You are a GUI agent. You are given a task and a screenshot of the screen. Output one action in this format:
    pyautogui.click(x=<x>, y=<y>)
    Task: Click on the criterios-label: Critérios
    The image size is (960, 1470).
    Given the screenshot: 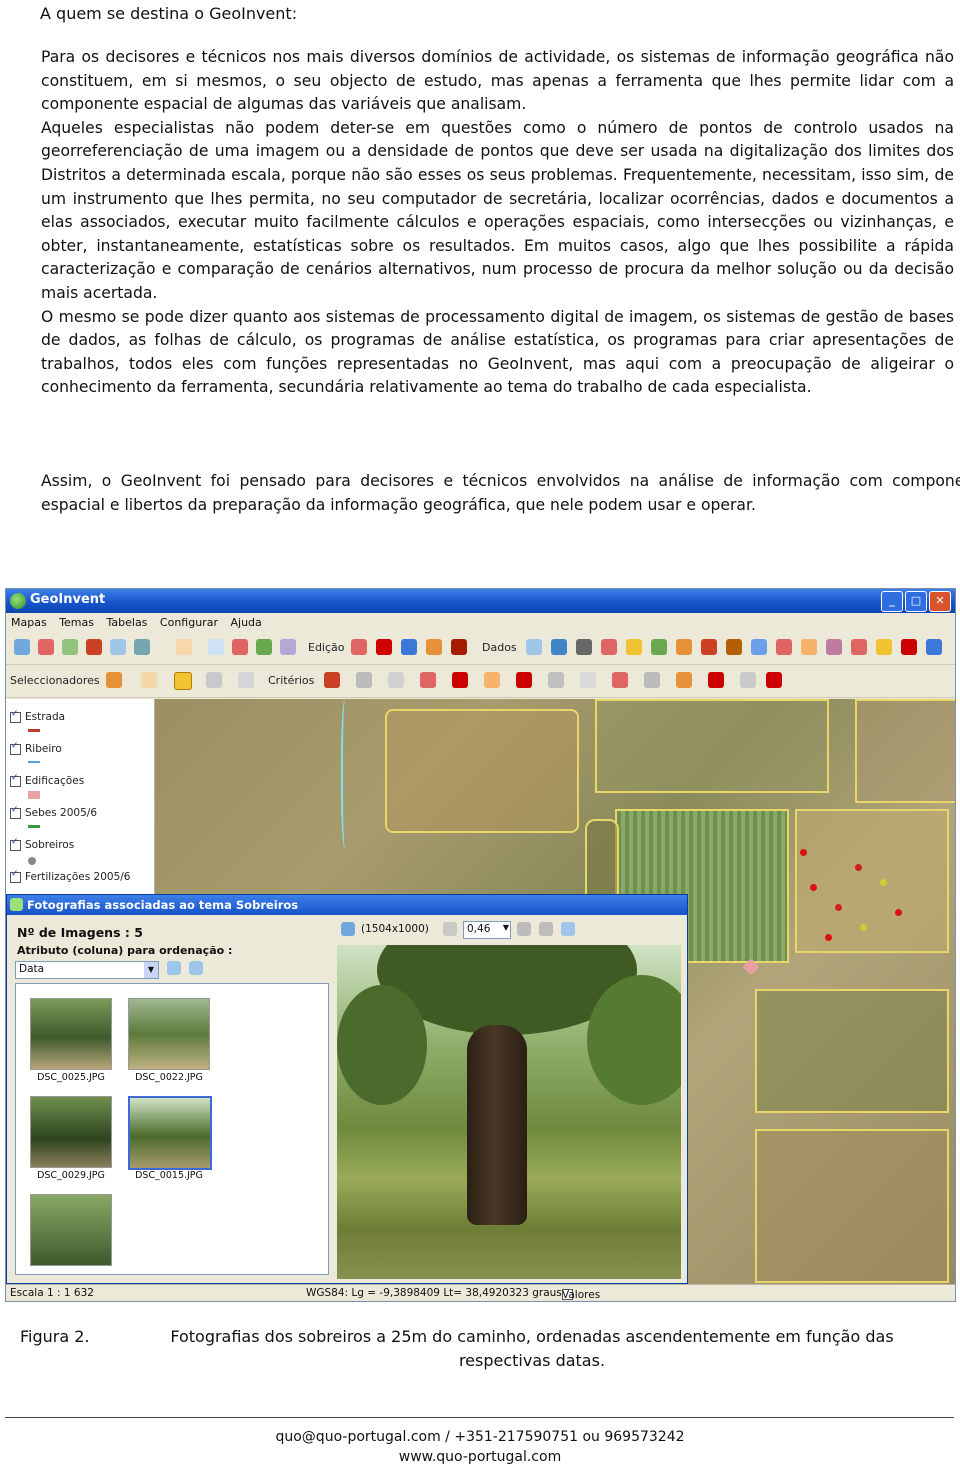 What is the action you would take?
    pyautogui.click(x=291, y=680)
    